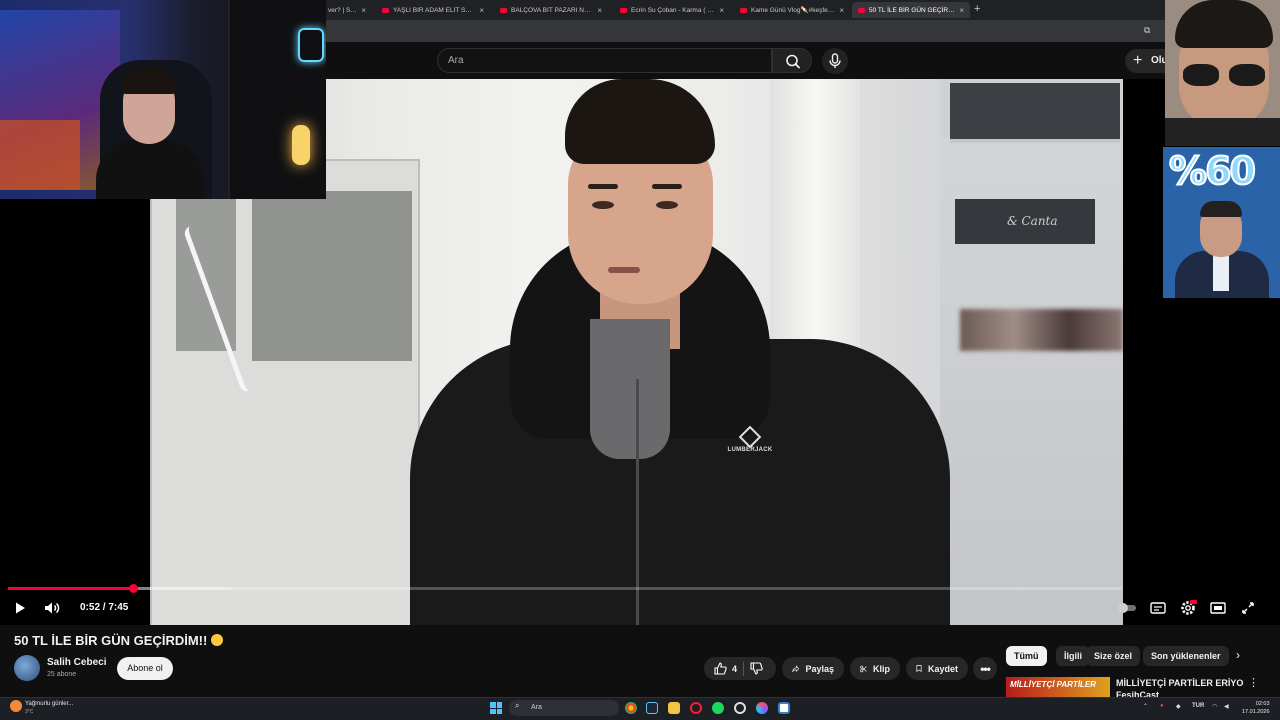 The image size is (1280, 720). What do you see at coordinates (1031, 352) in the screenshot?
I see `frame-shop-window` at bounding box center [1031, 352].